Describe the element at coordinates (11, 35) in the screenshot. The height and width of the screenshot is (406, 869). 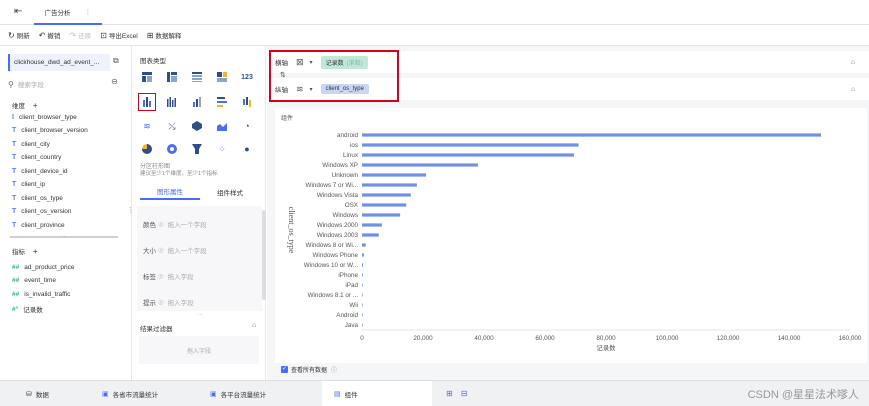
I see `refresh-icon: ↻` at that location.